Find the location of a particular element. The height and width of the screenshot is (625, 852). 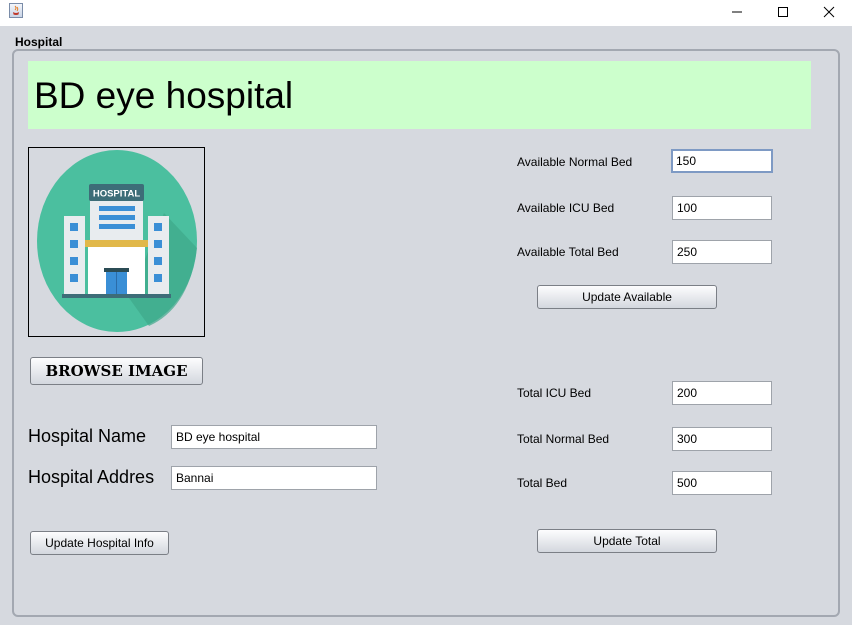

total-icu-bed-label: Total ICU Bed is located at coordinates (554, 393).